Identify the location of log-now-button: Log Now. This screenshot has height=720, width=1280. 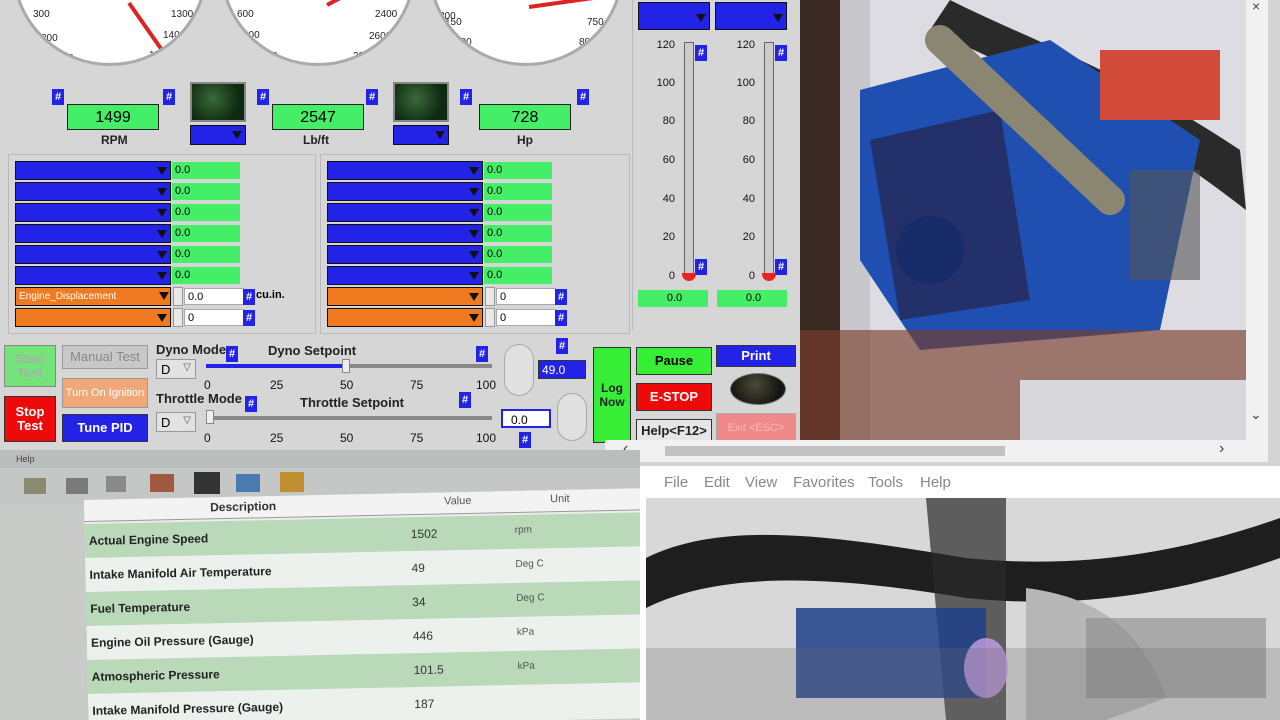
(612, 395).